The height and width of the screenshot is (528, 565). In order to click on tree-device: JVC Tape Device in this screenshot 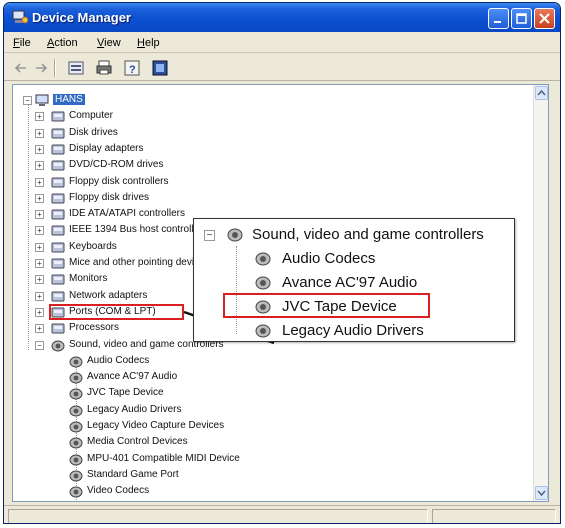, I will do `click(163, 394)`.